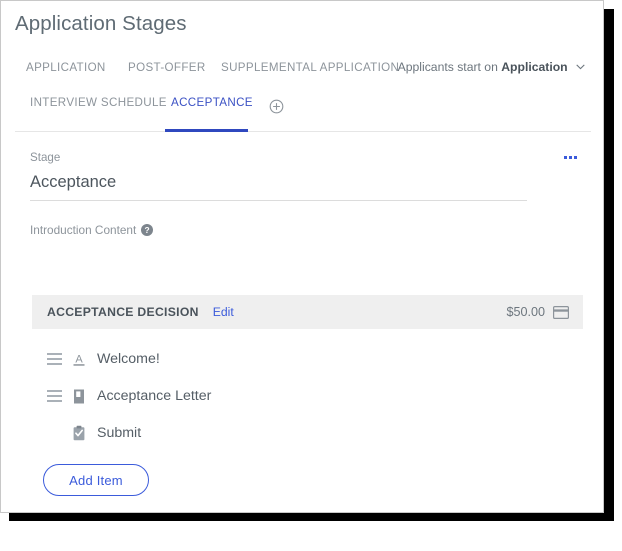 The image size is (622, 551). I want to click on text-format-icon: A, so click(79, 359).